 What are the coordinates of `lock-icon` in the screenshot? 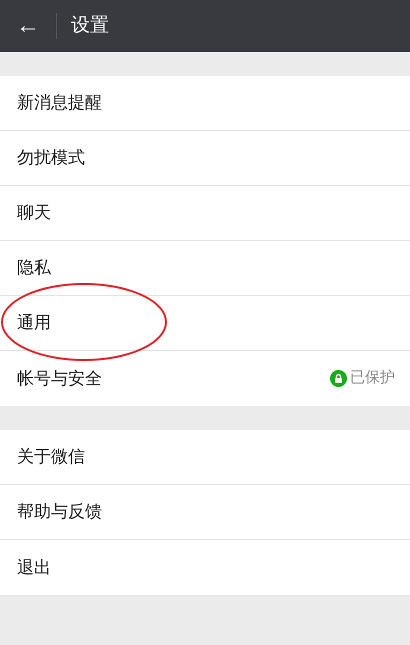 It's located at (338, 378).